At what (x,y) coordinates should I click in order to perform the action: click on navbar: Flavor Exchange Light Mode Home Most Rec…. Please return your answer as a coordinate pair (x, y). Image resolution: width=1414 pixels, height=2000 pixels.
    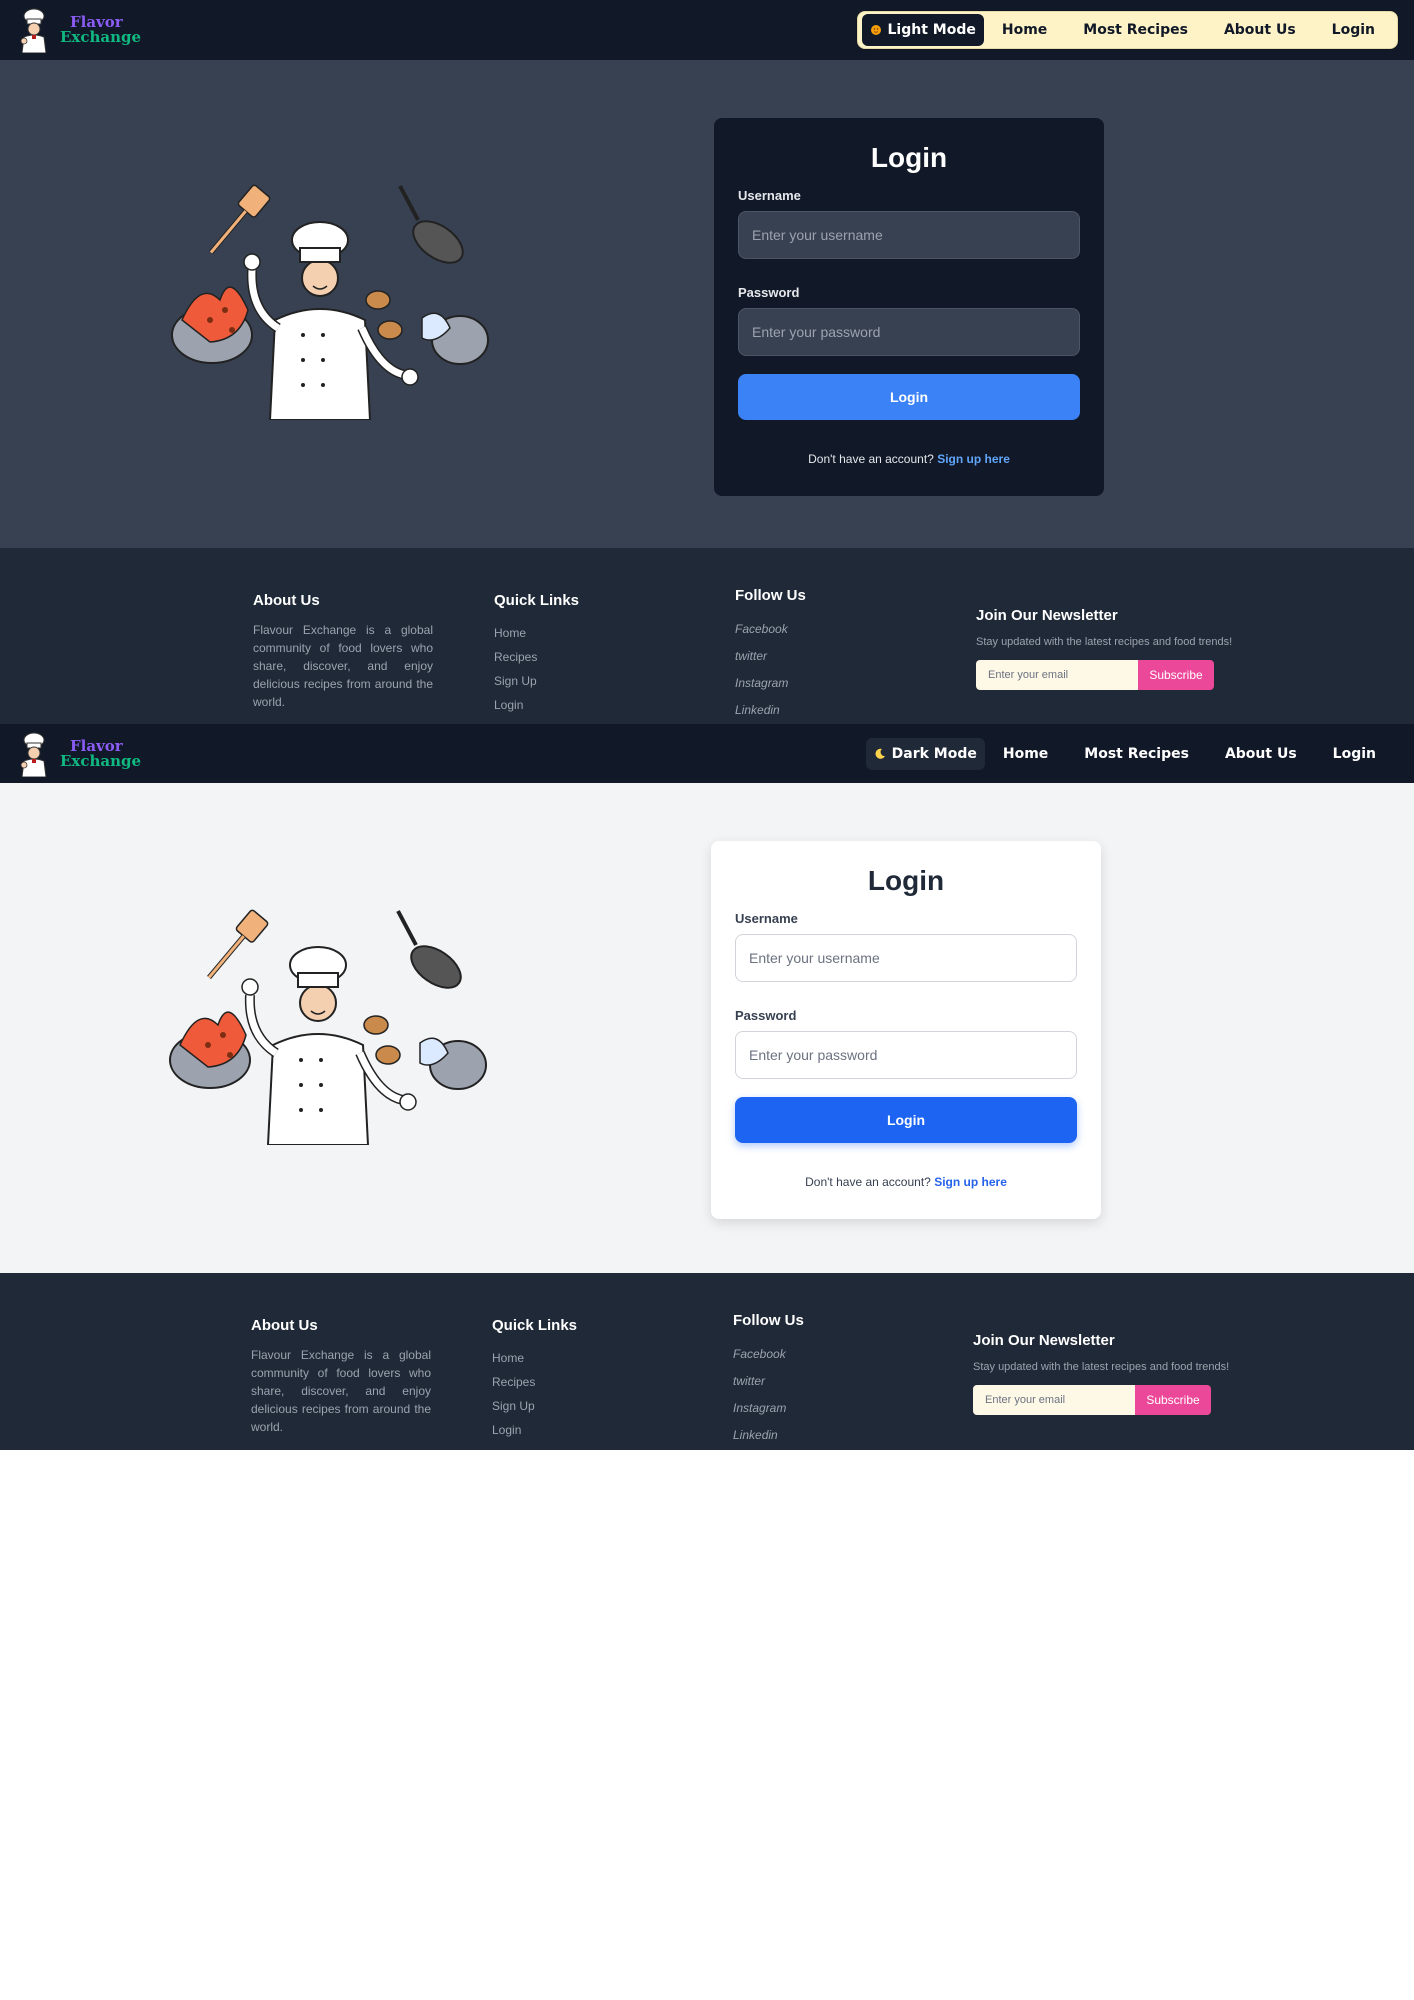
    Looking at the image, I should click on (707, 30).